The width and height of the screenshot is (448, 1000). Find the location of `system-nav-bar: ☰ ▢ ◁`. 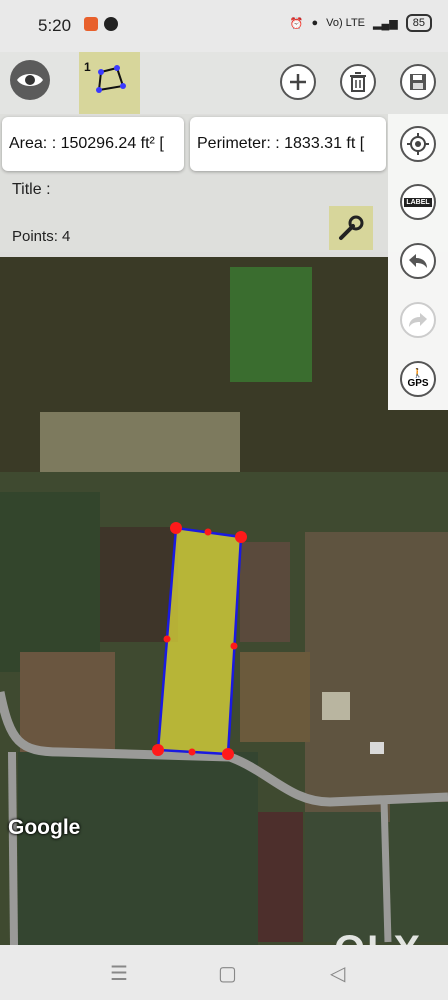

system-nav-bar: ☰ ▢ ◁ is located at coordinates (224, 972).